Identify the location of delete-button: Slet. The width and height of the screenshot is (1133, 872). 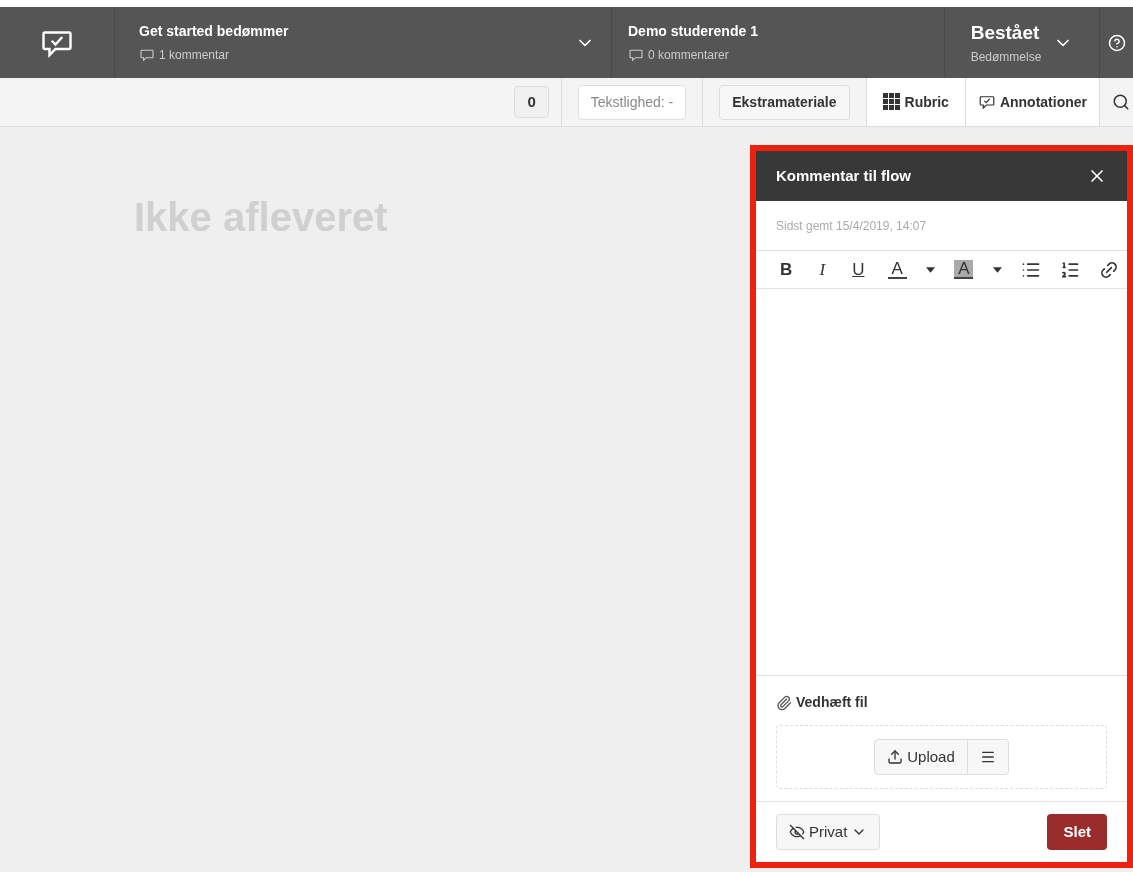
(1077, 832).